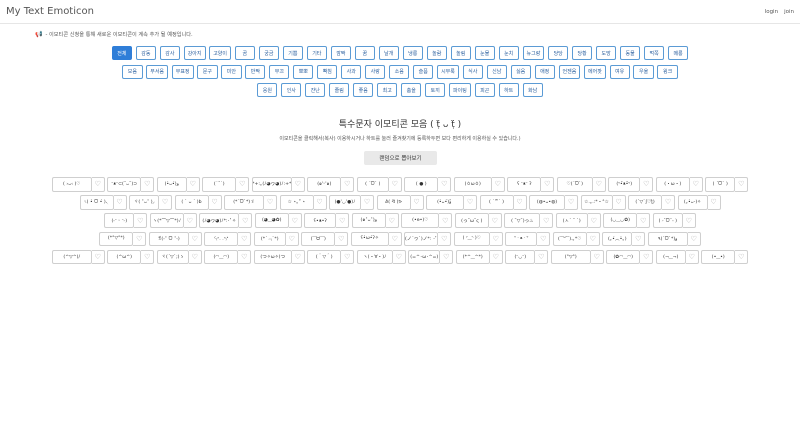 This screenshot has height=441, width=800. I want to click on emoticon-copy-button: (◠‿◠), so click(221, 257).